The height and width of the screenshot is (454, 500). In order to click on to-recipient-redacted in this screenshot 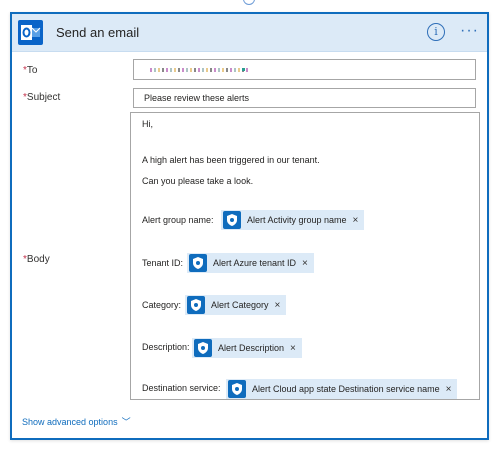, I will do `click(200, 70)`.